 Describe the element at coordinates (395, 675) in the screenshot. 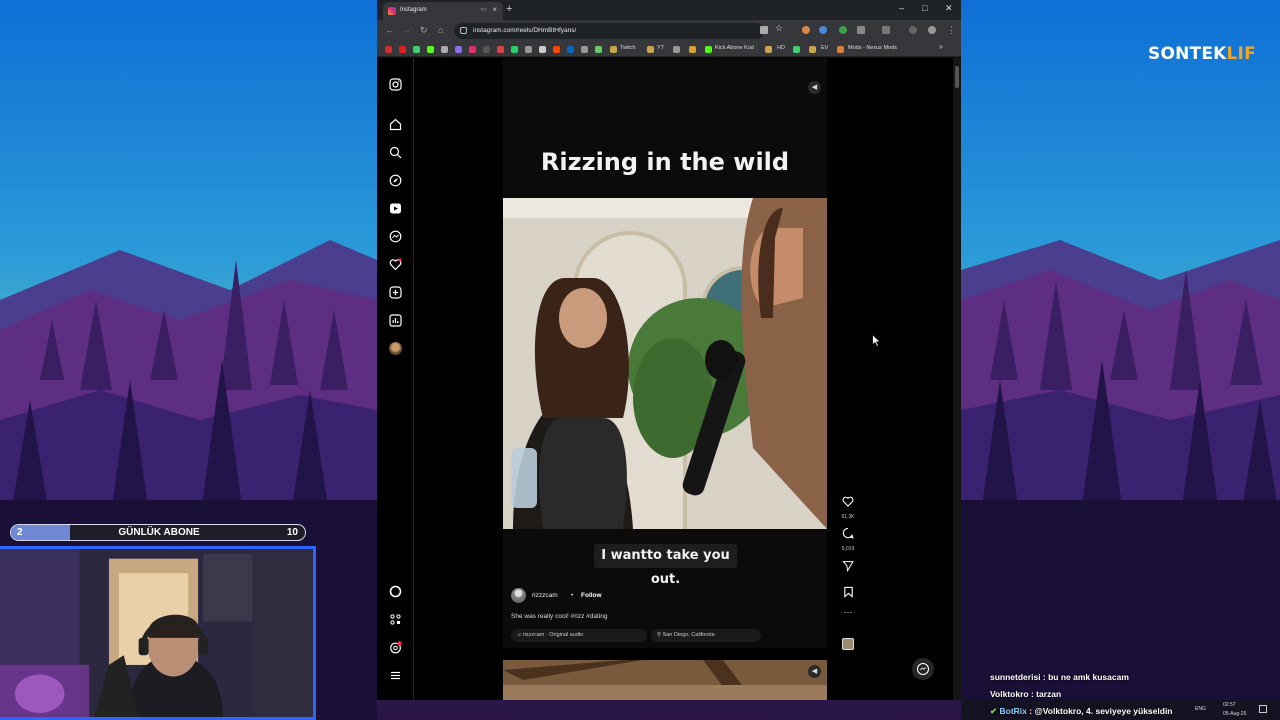

I see `more-menu-icon` at that location.